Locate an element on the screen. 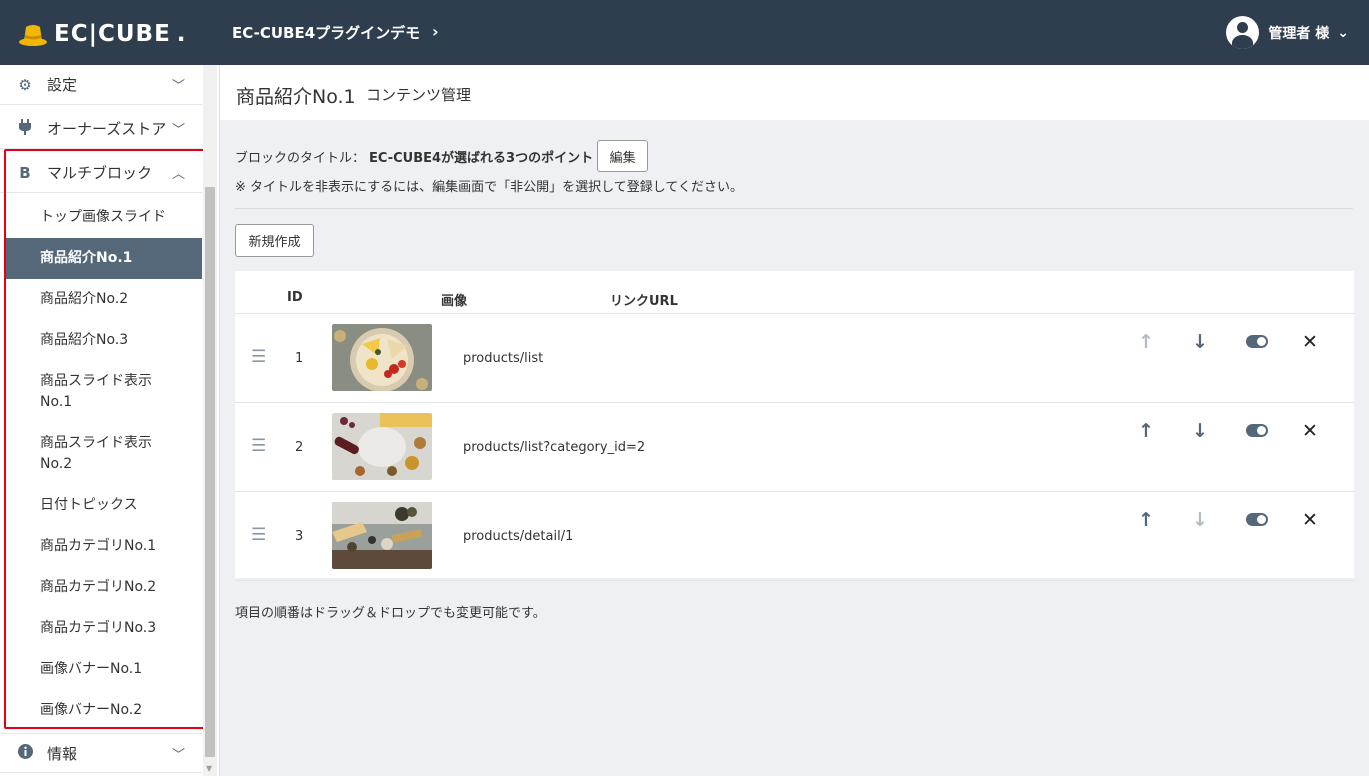 This screenshot has height=776, width=1369. table-row: ☰ 2 products/list?category_id=2 ↑ ↓ ✕ is located at coordinates (794, 447).